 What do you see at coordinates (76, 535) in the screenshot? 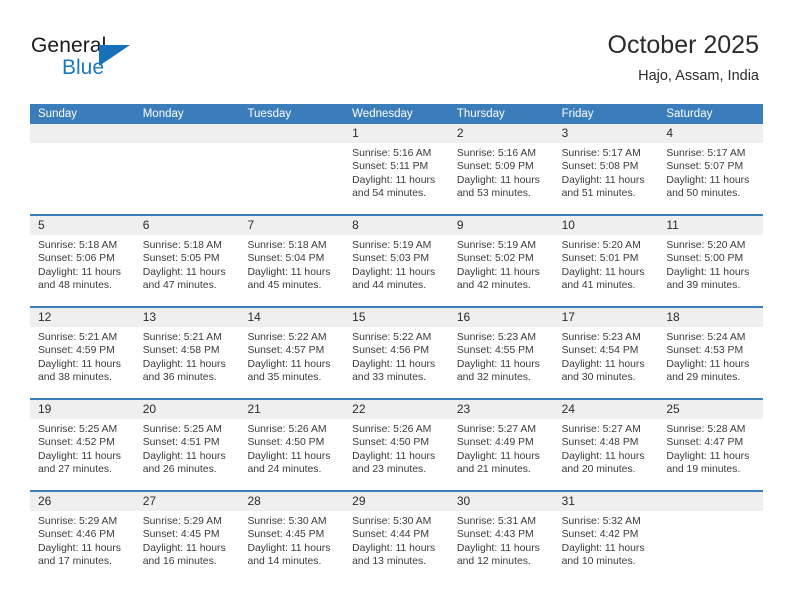
I see `sunset-text: Sunset: 4:46 PM` at bounding box center [76, 535].